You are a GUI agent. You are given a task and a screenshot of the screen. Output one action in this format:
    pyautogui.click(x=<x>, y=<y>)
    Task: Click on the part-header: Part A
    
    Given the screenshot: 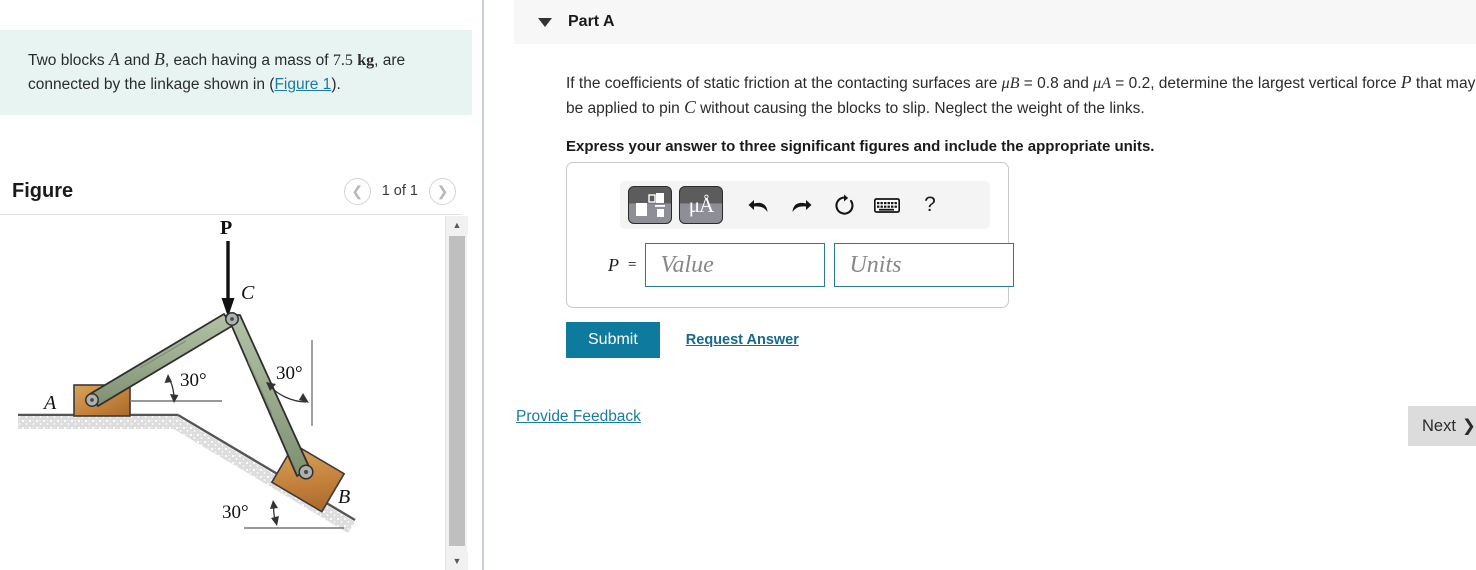 What is the action you would take?
    pyautogui.click(x=995, y=22)
    